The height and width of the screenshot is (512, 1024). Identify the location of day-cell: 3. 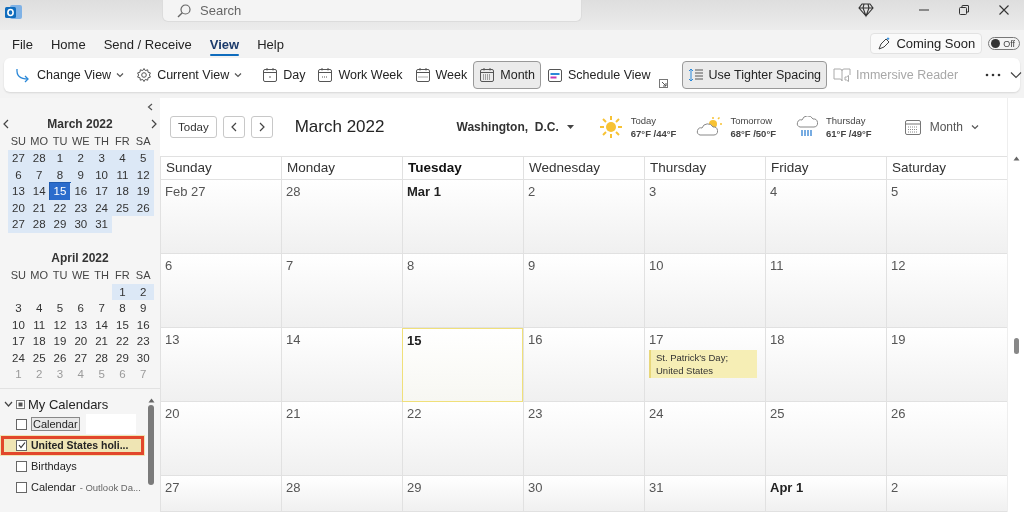
(704, 217).